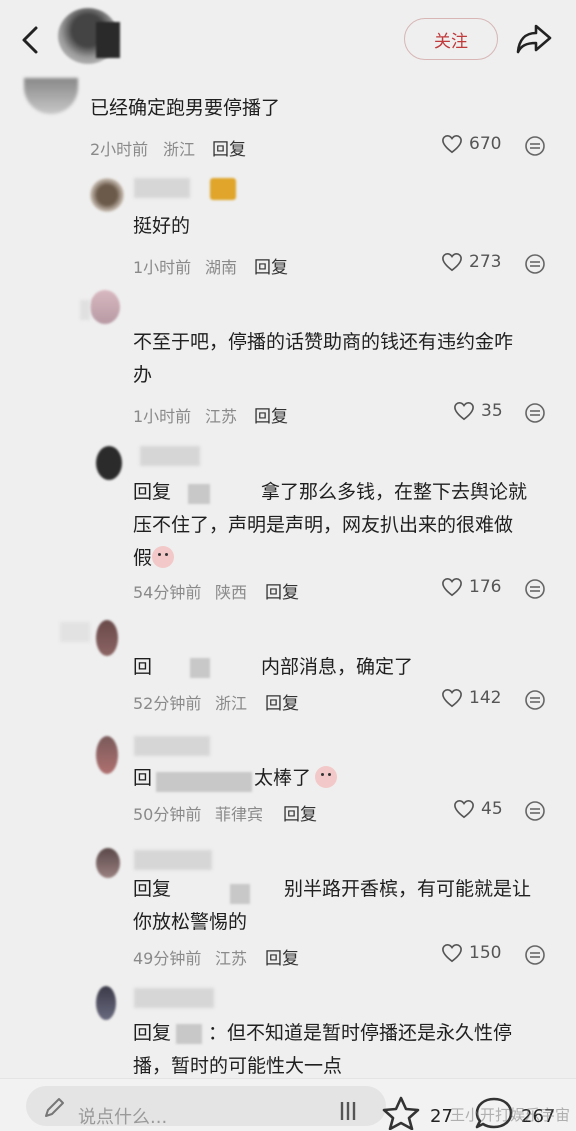 This screenshot has height=1131, width=576. I want to click on user-badge-icon, so click(223, 189).